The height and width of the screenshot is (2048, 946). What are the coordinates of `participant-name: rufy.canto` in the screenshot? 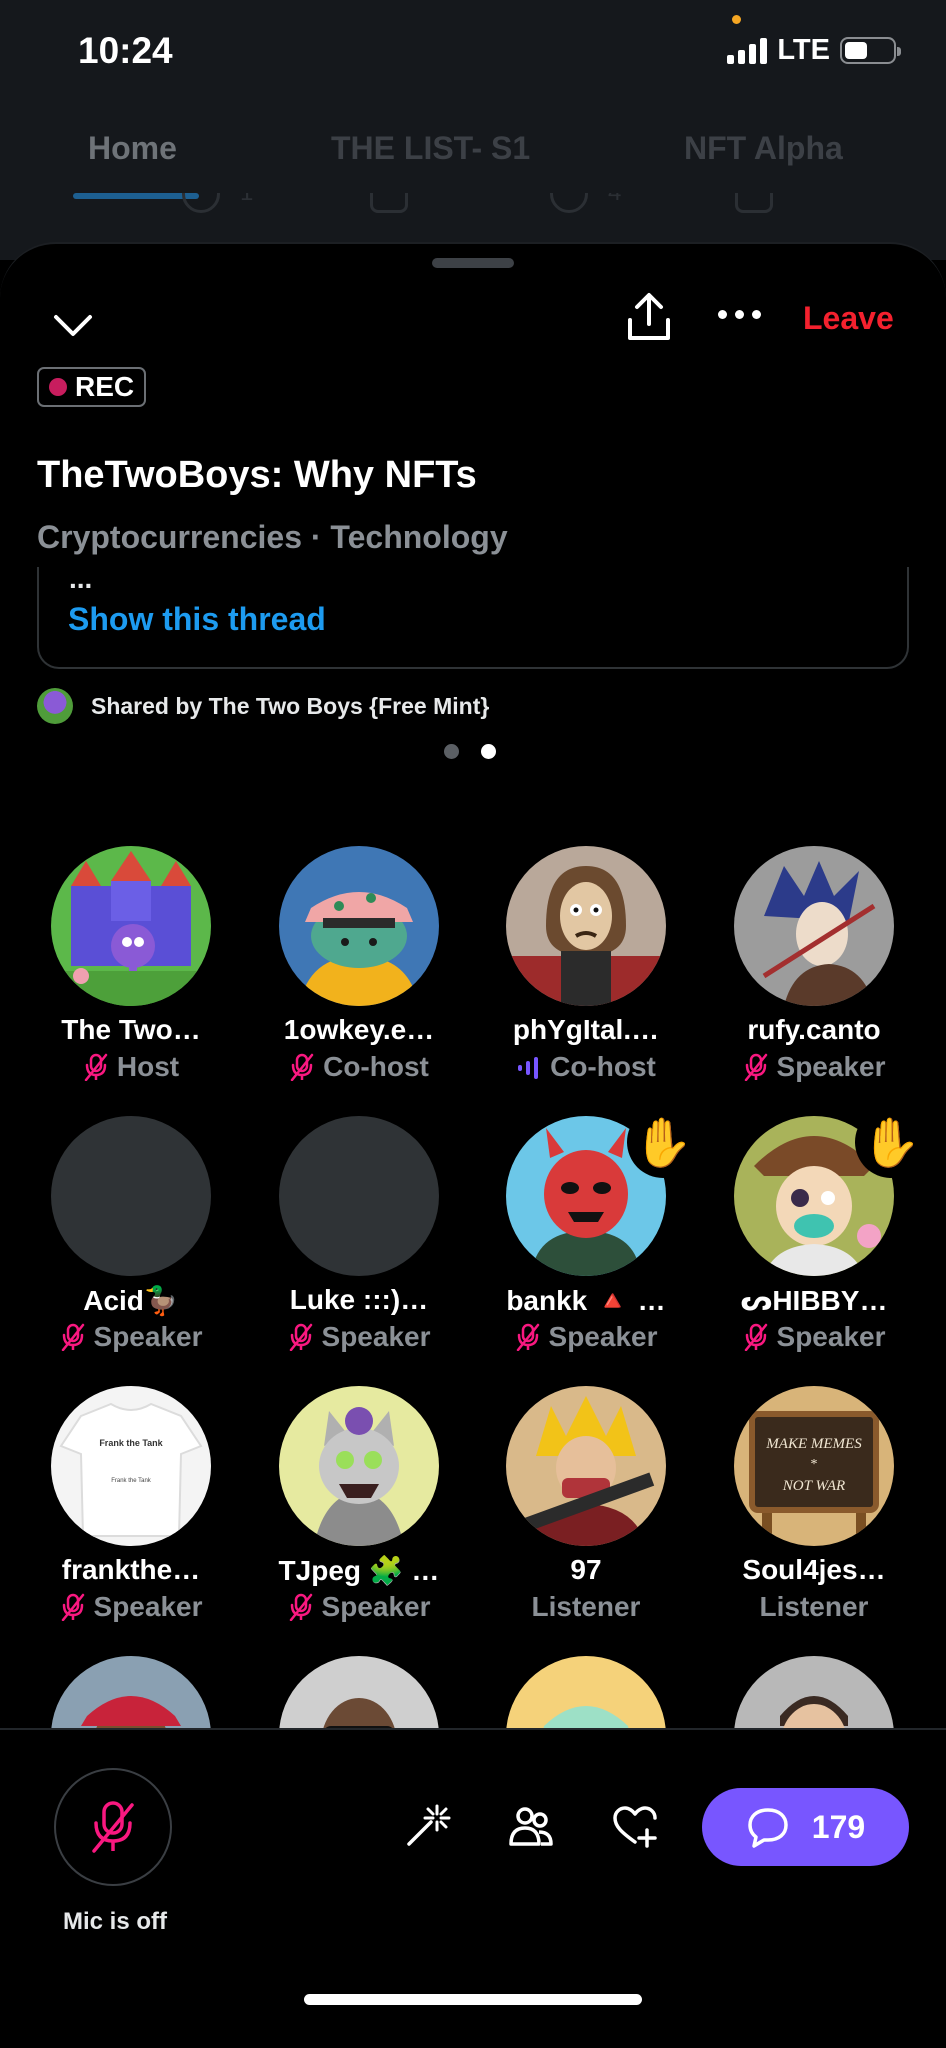 It's located at (814, 1029).